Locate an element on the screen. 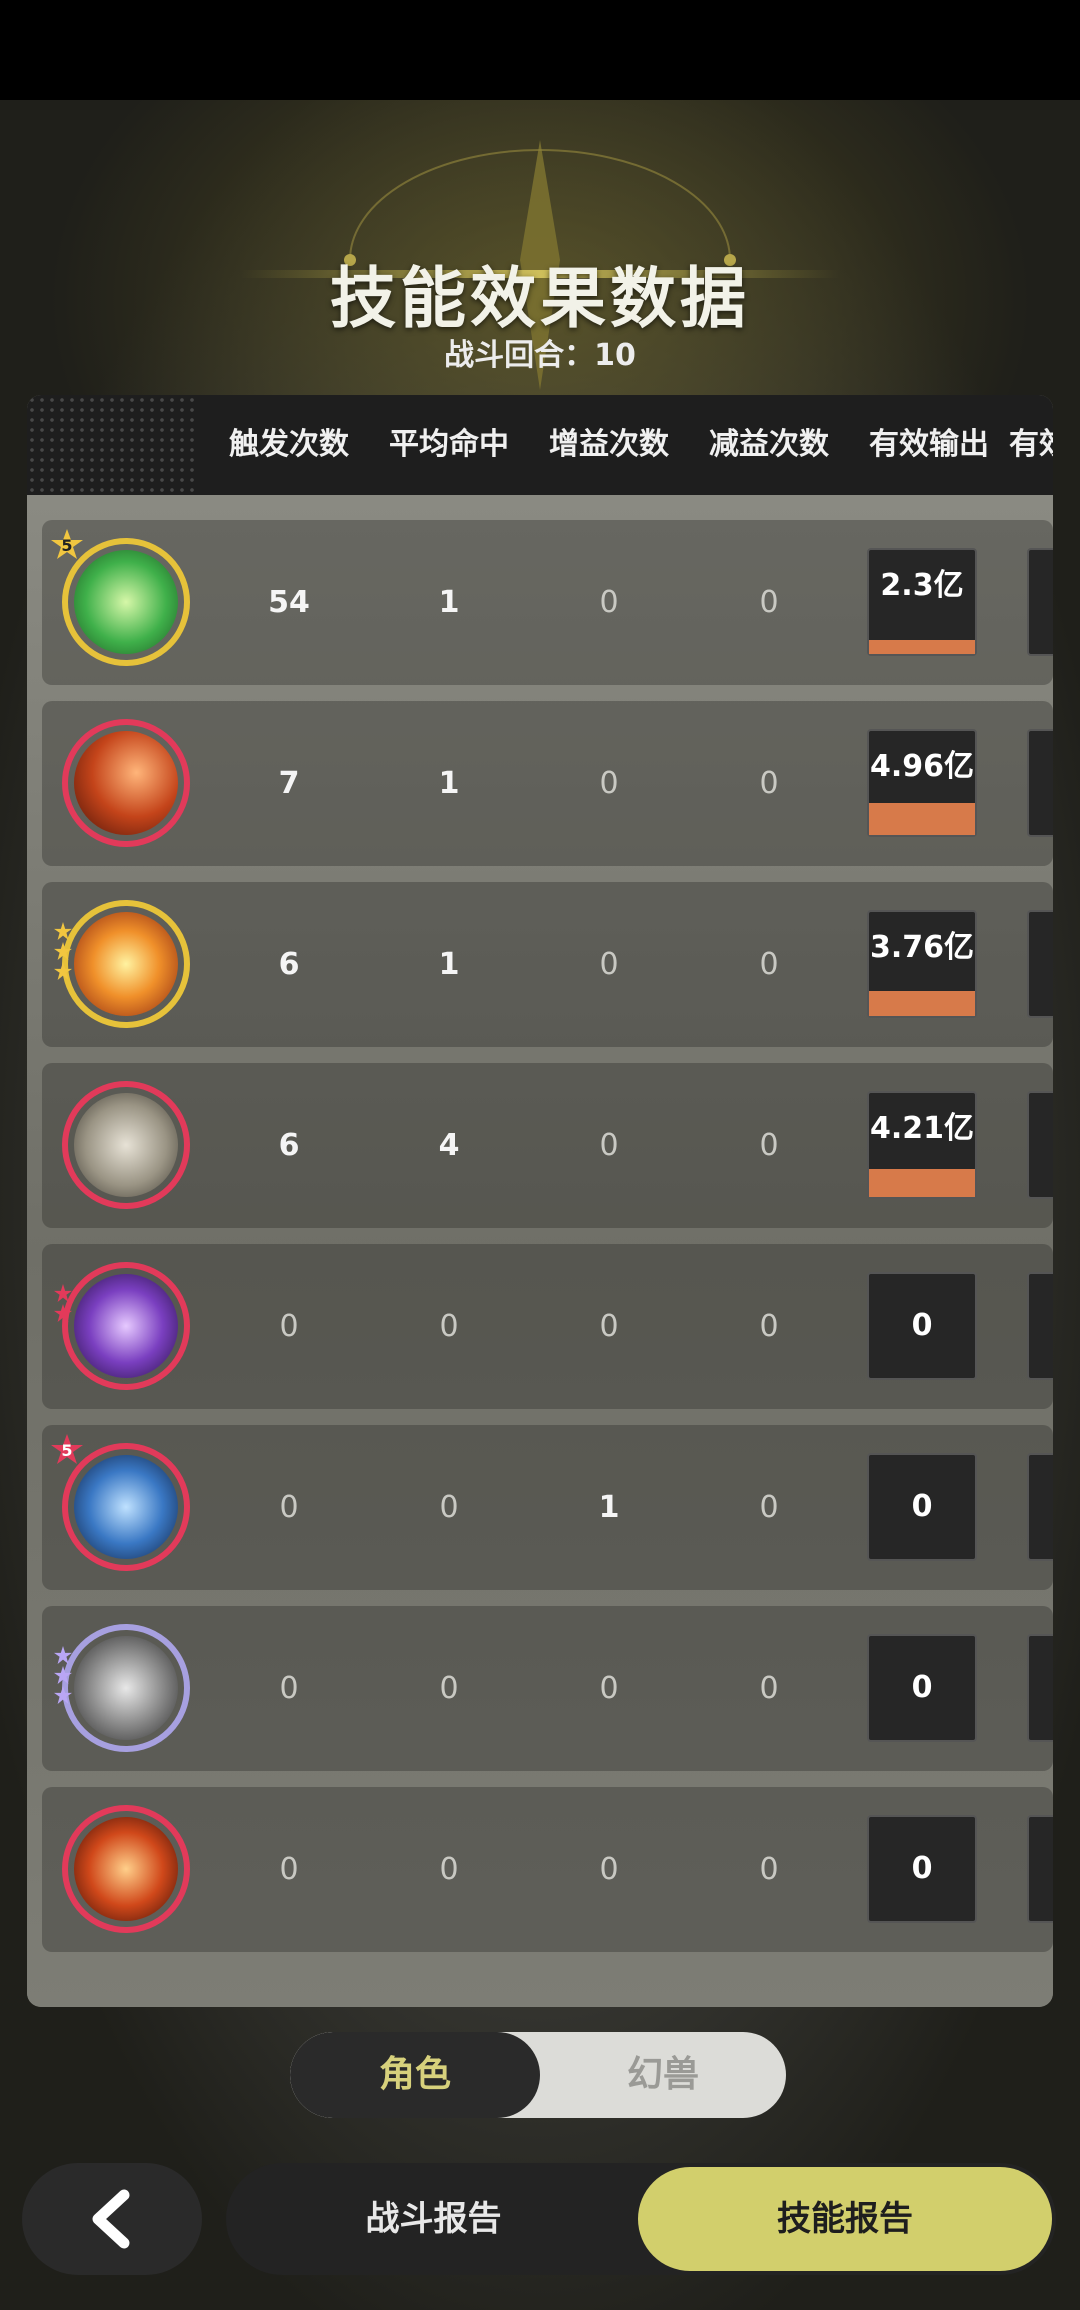  output-value: 4.96亿 is located at coordinates (922, 766).